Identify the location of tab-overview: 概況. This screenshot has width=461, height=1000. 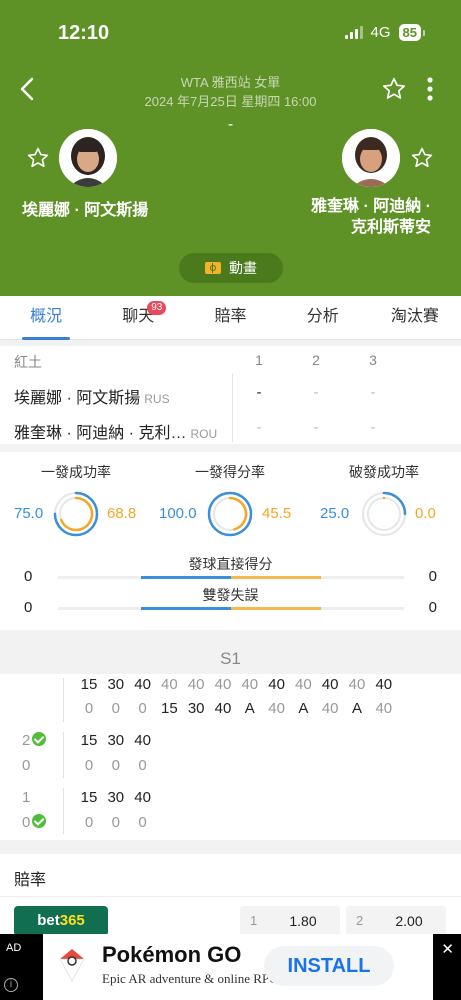
(46, 318).